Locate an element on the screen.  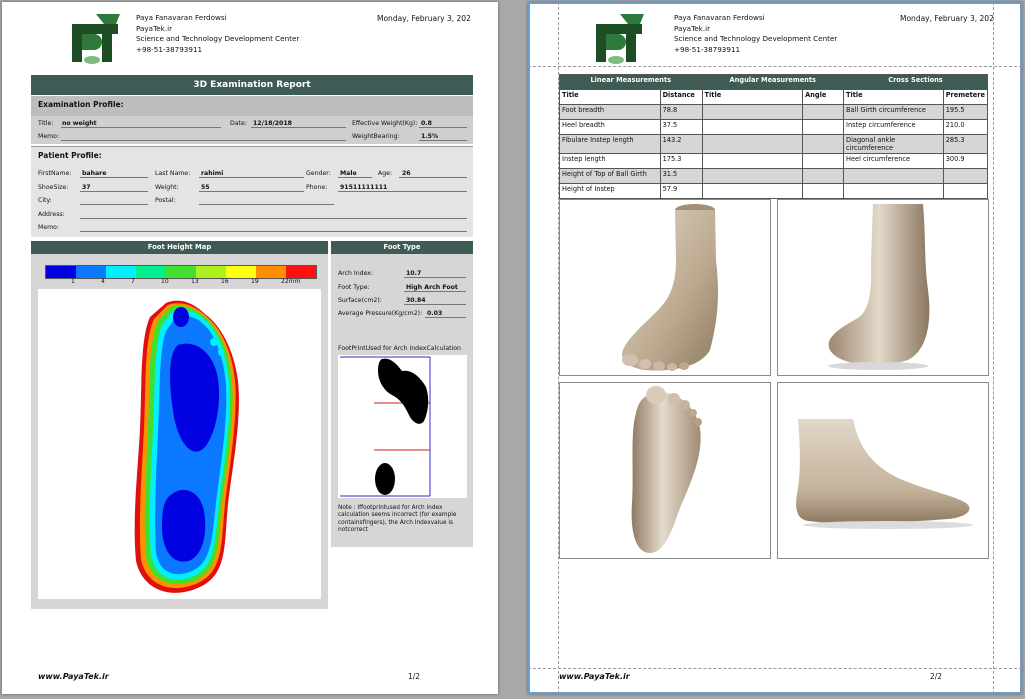
table-row: Height of Instep 57.9 is located at coordinates (774, 191).